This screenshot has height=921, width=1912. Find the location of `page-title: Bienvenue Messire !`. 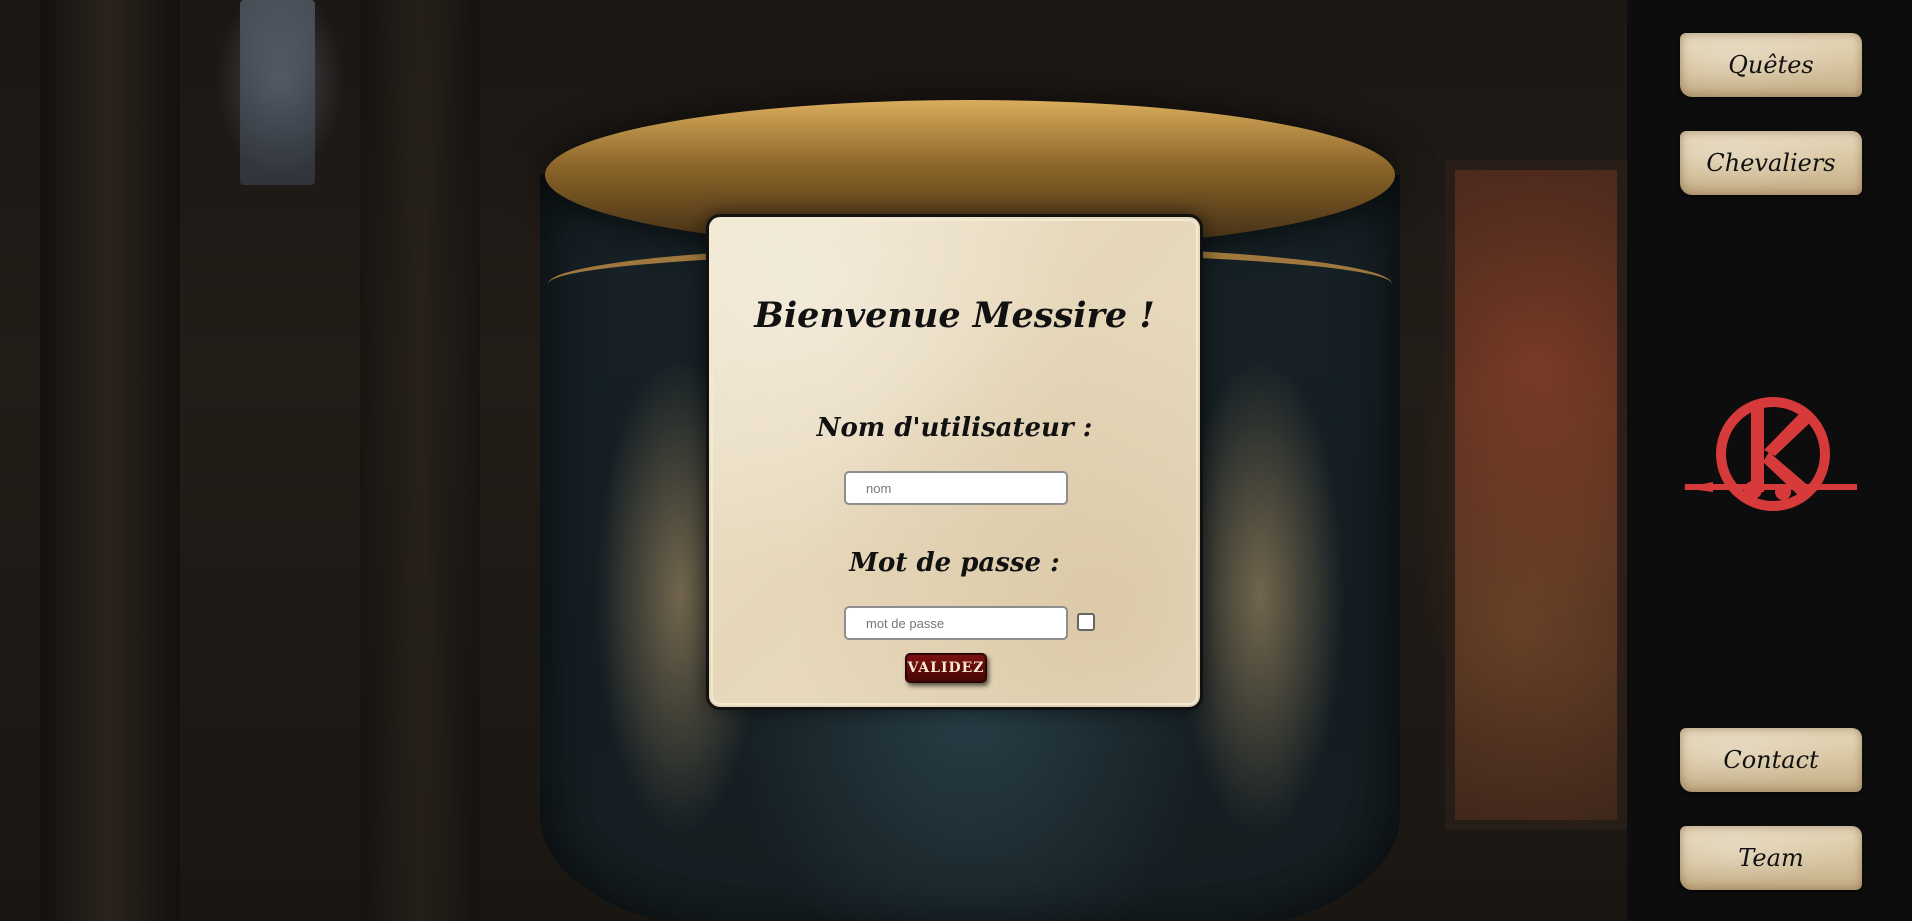

page-title: Bienvenue Messire ! is located at coordinates (954, 315).